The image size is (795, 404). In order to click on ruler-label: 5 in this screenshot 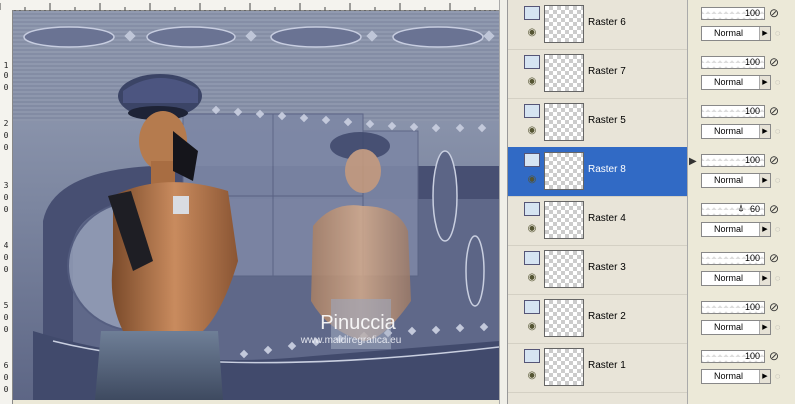, I will do `click(6, 305)`.